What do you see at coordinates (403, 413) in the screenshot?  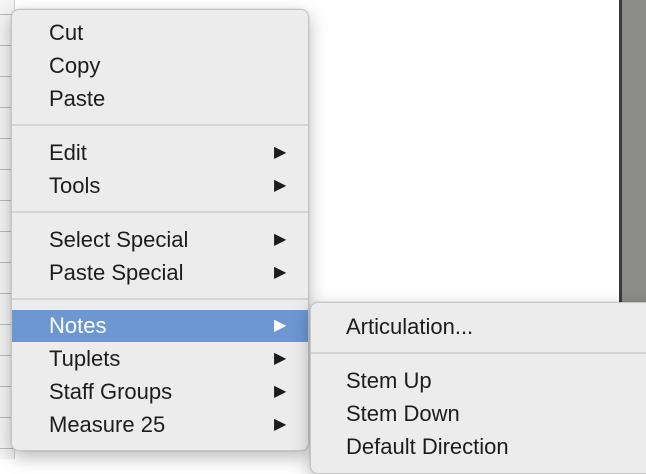 I see `menu-item-label: Stem Down` at bounding box center [403, 413].